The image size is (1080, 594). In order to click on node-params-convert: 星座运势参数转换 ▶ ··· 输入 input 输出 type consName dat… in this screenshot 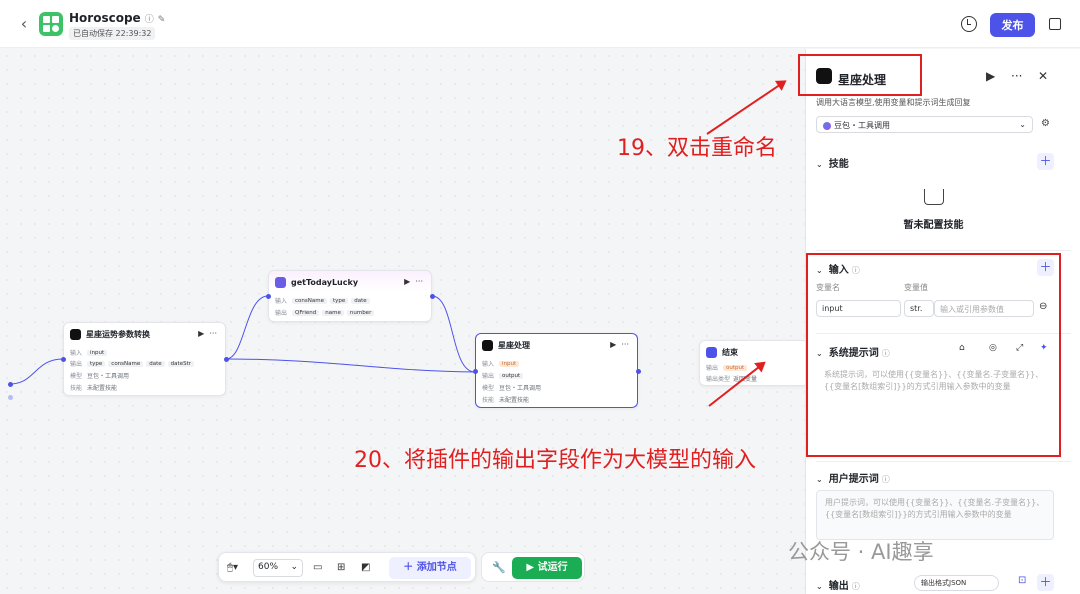, I will do `click(144, 359)`.